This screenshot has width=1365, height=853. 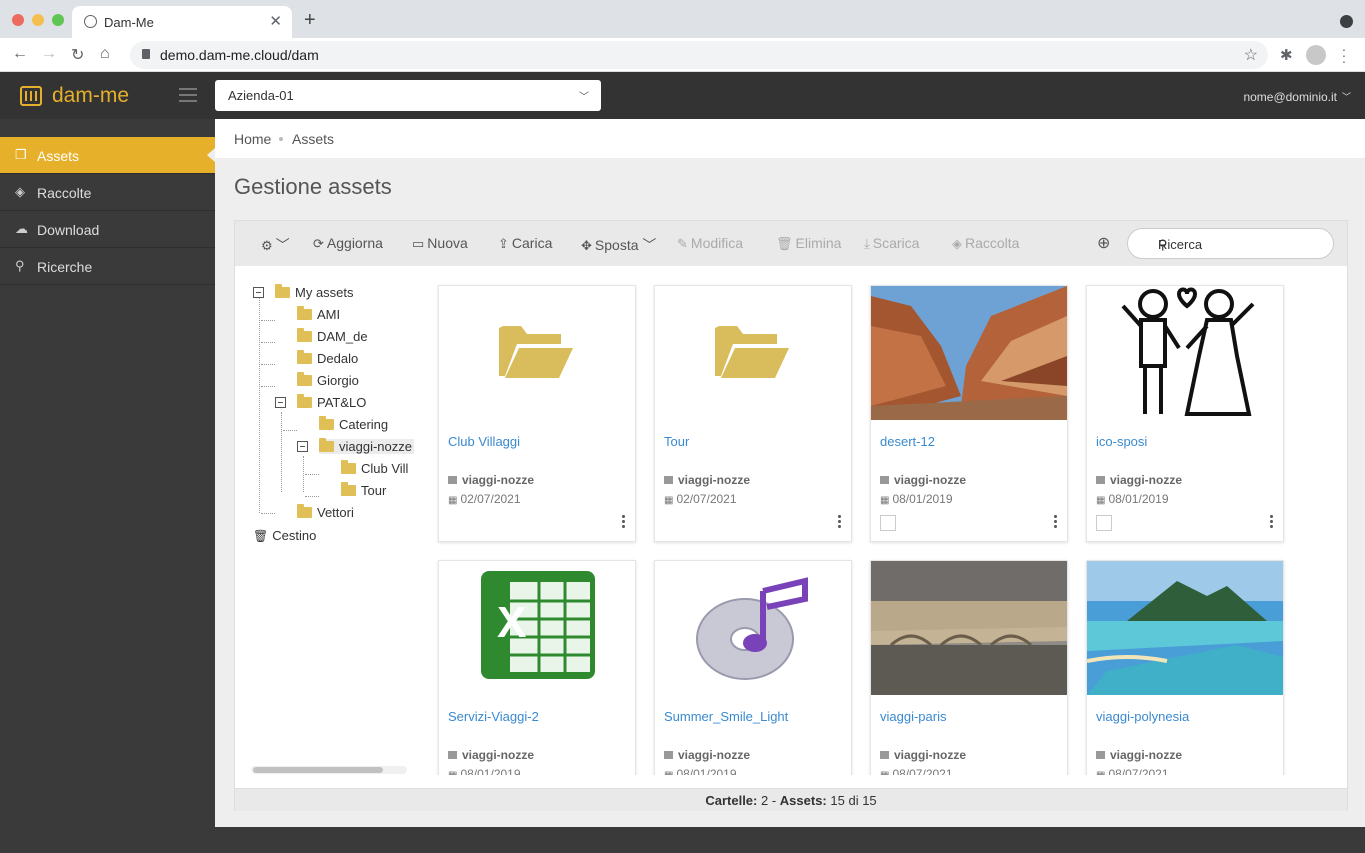 I want to click on tree-node-dam-de: DAM_de, so click(x=332, y=336).